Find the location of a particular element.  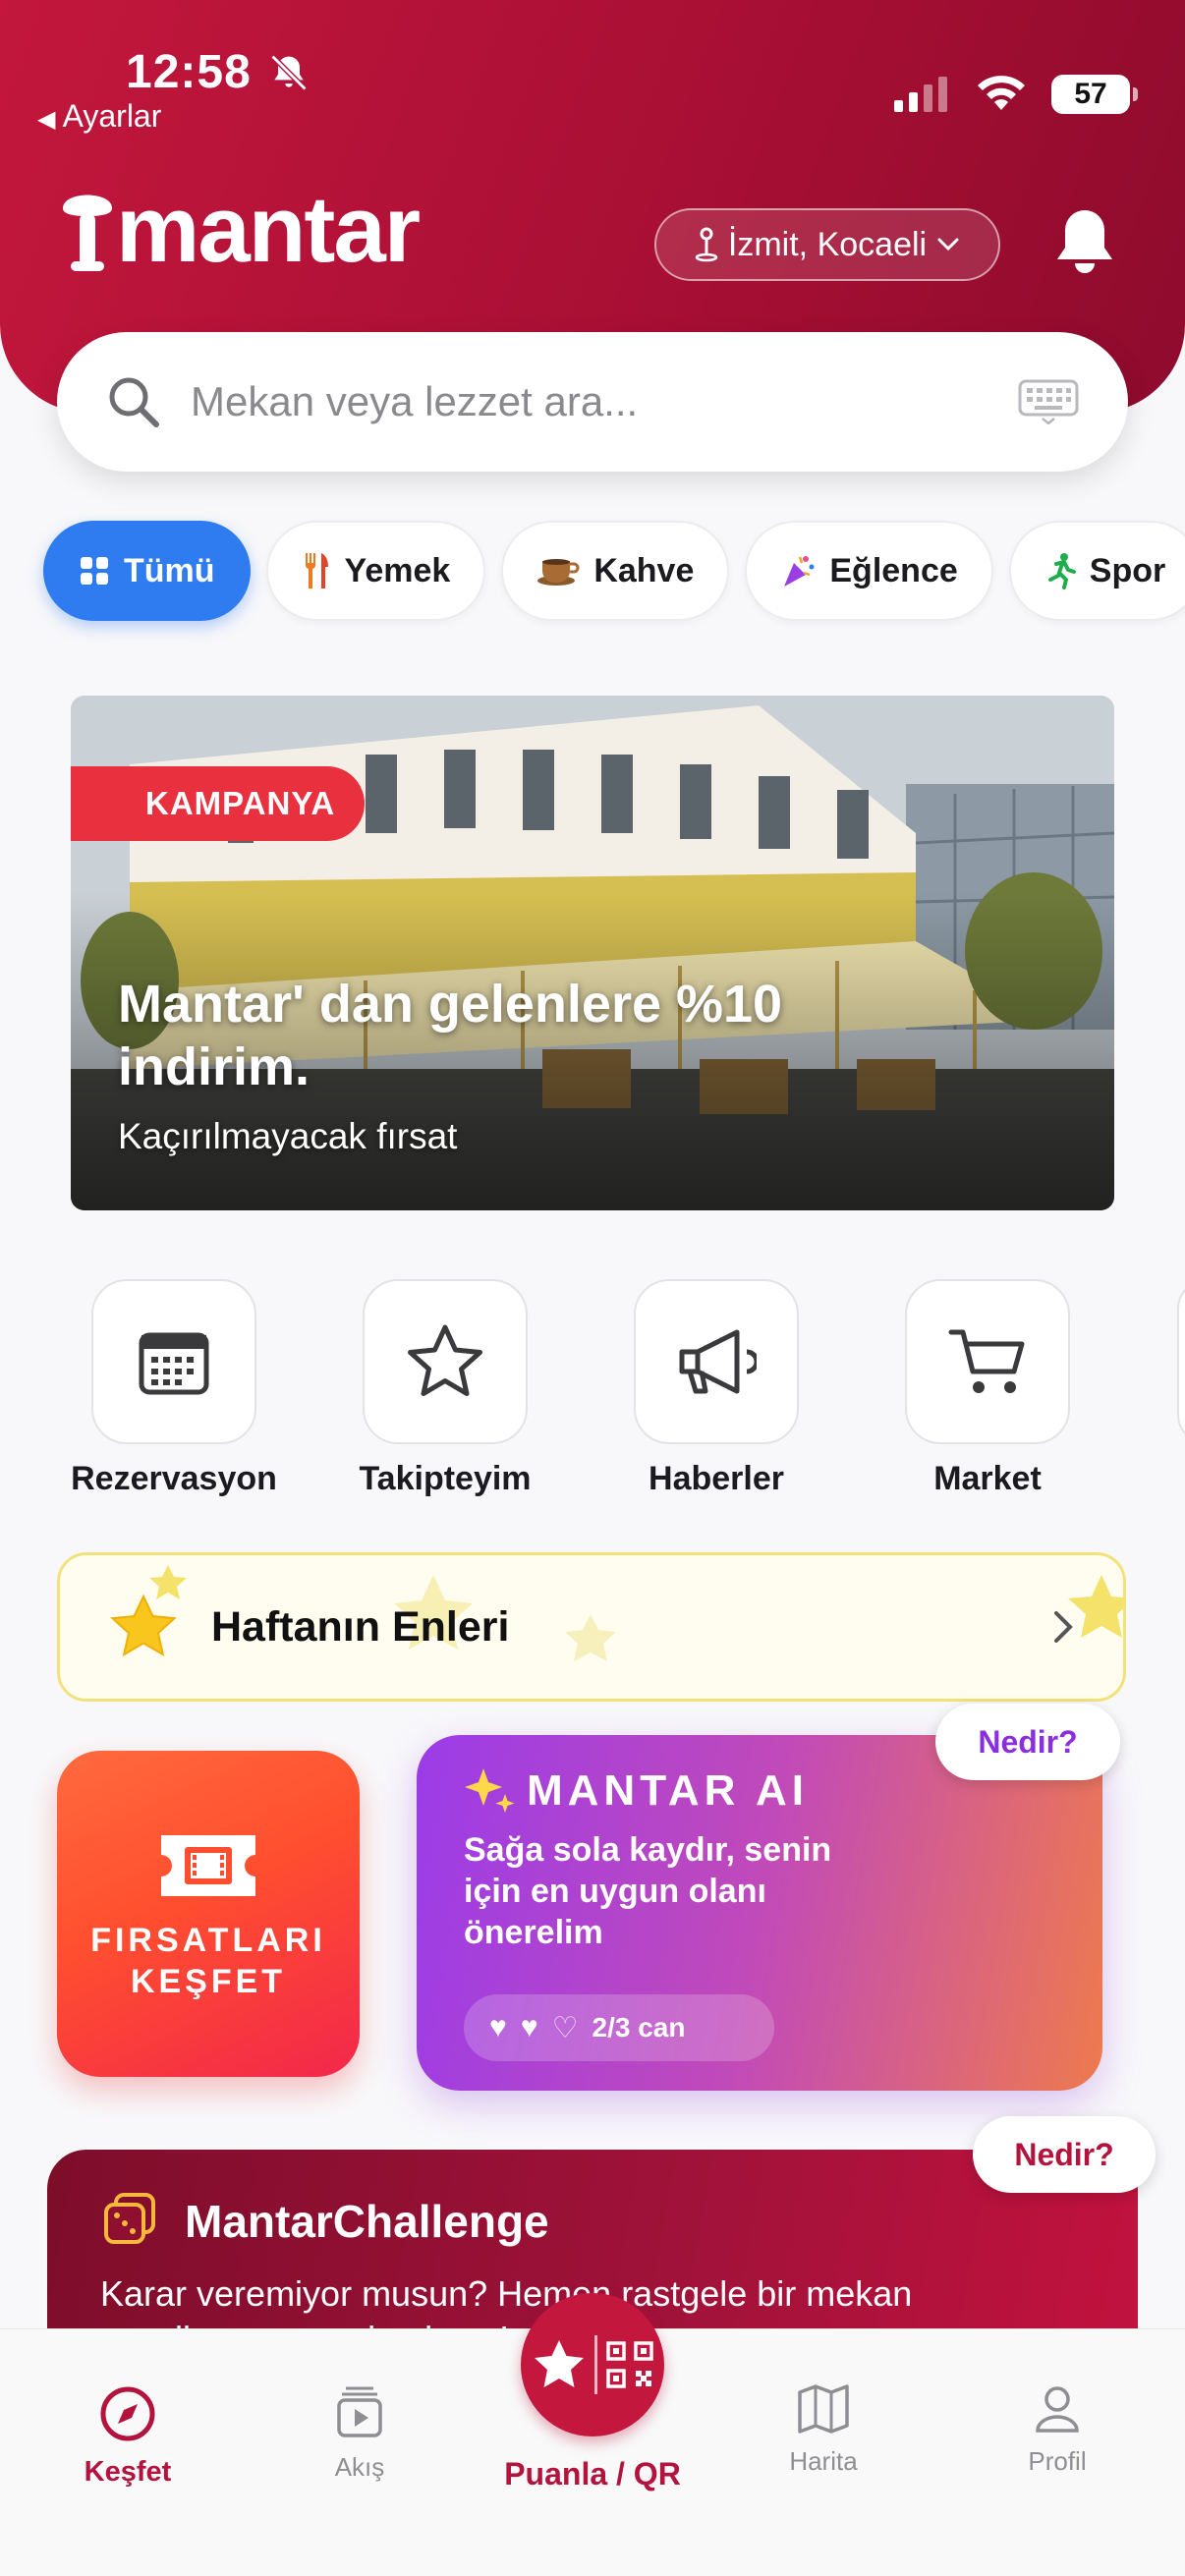

lives-text: 2/3 can is located at coordinates (639, 2027).